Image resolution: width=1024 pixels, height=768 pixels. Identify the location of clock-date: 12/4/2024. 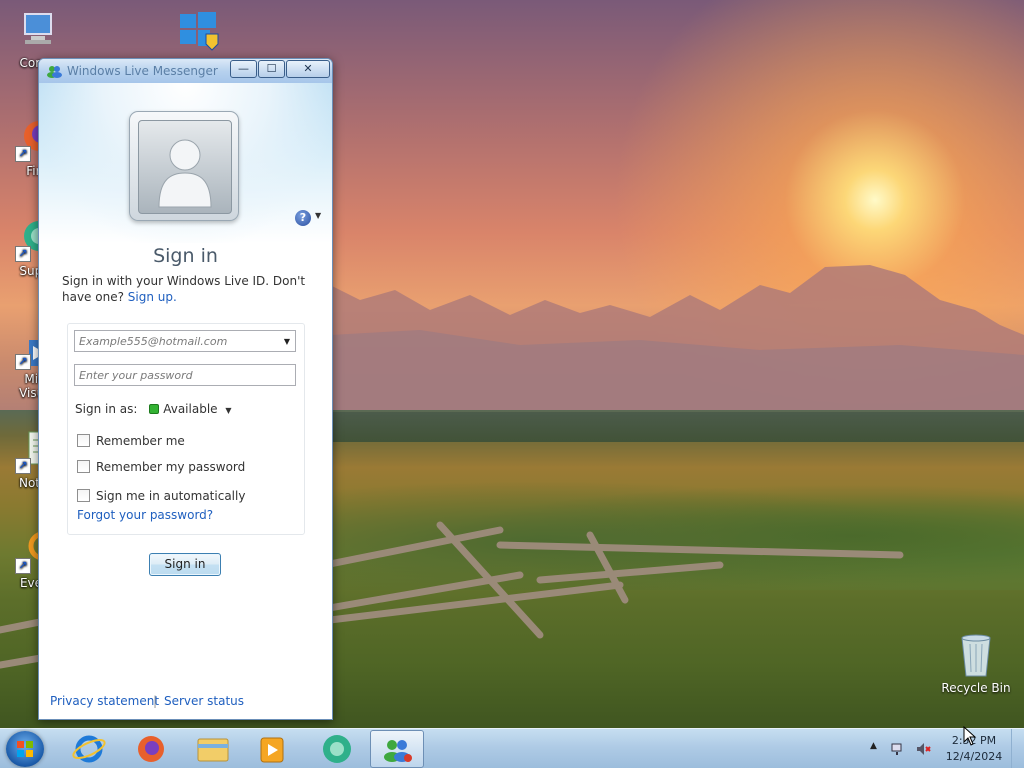
(974, 756).